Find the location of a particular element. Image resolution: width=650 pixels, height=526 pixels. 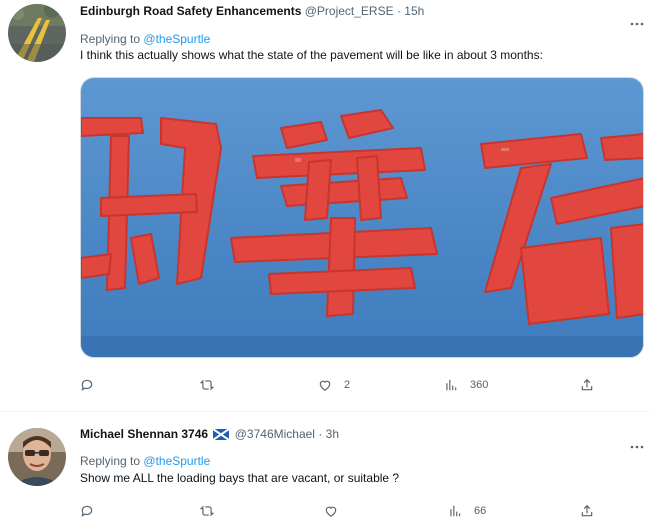

views-count: 360 is located at coordinates (479, 385).